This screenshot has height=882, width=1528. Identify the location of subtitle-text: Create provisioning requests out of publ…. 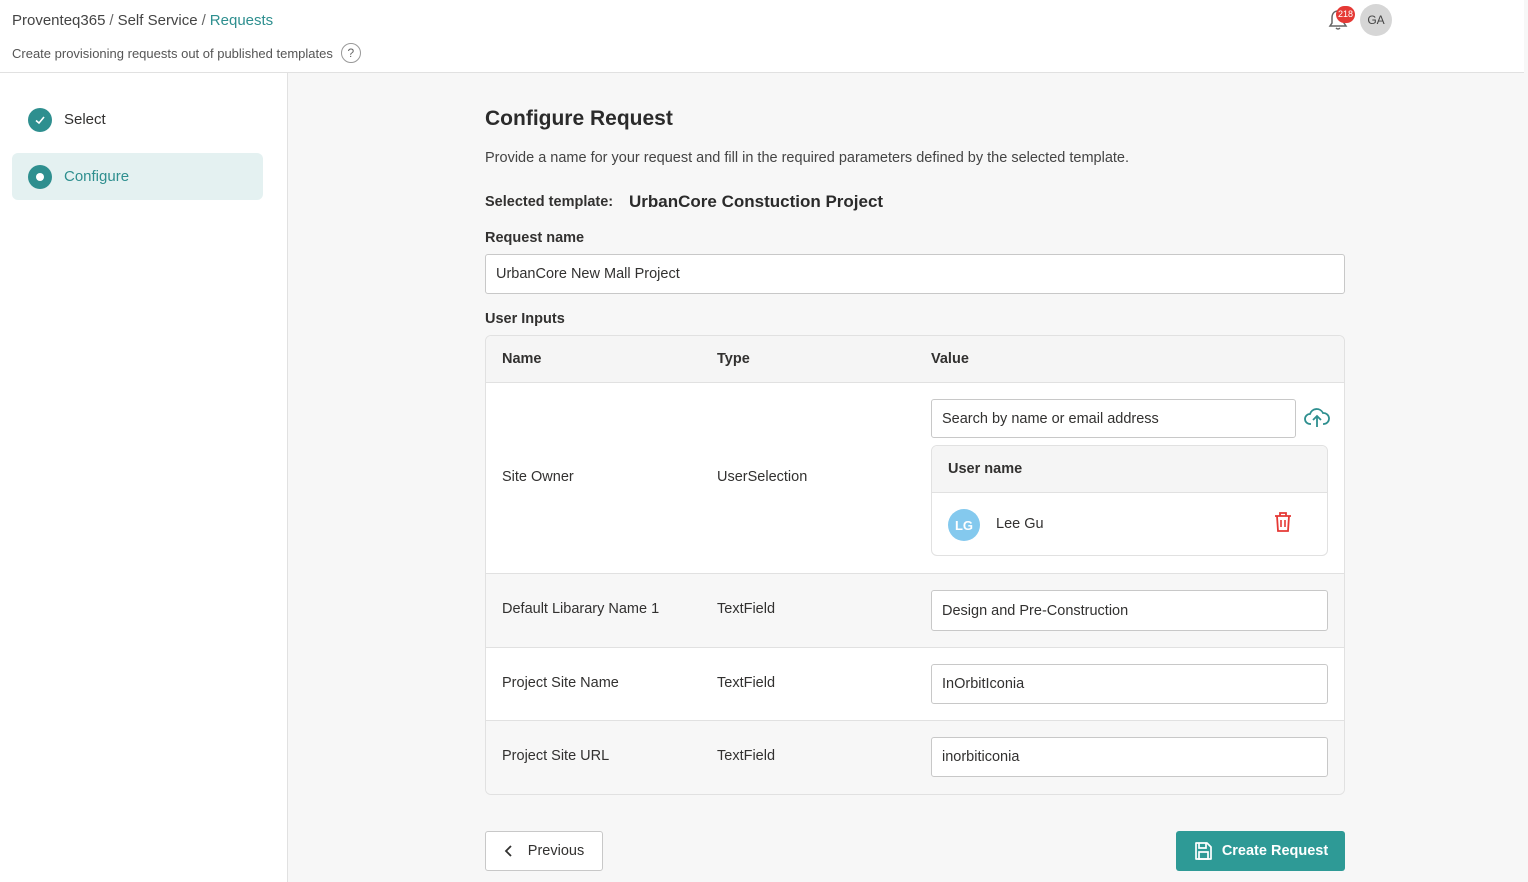
(172, 53).